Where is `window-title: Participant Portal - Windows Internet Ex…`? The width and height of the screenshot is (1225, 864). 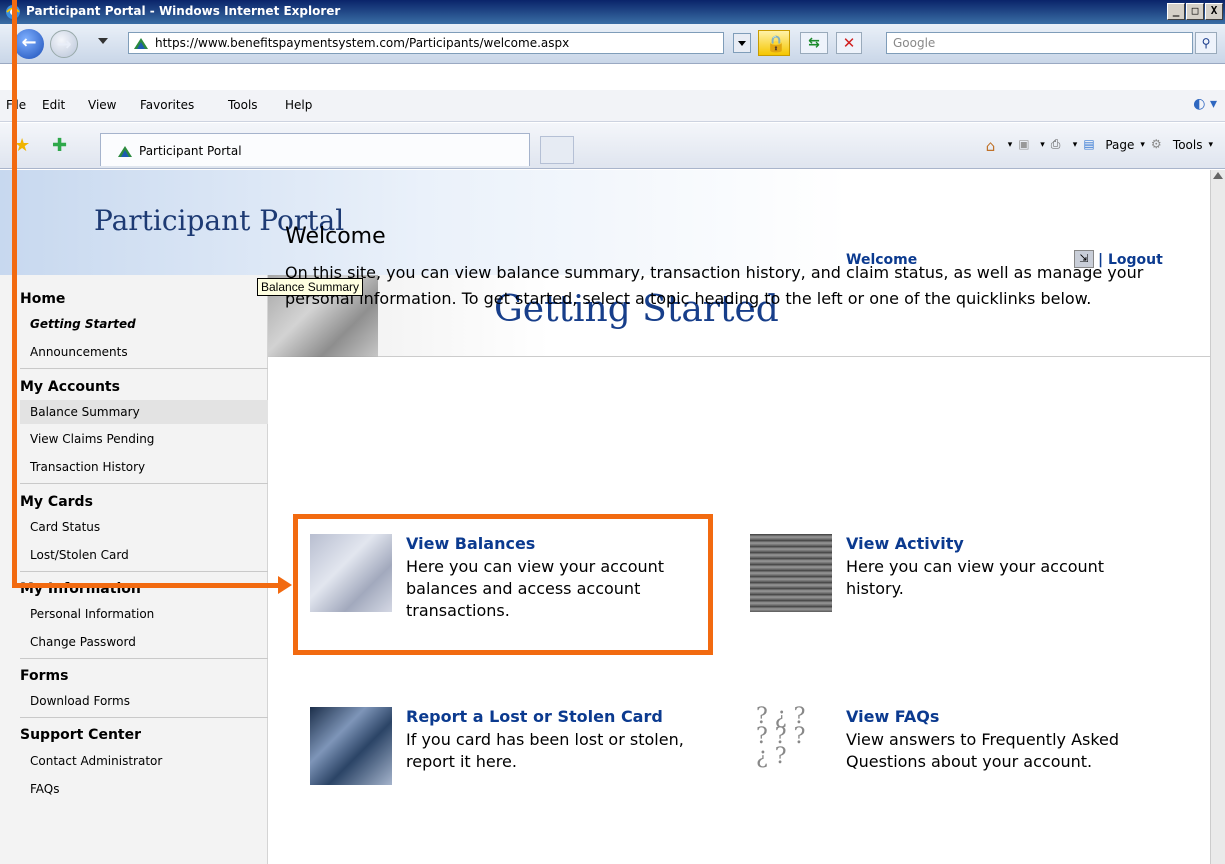 window-title: Participant Portal - Windows Internet Ex… is located at coordinates (183, 11).